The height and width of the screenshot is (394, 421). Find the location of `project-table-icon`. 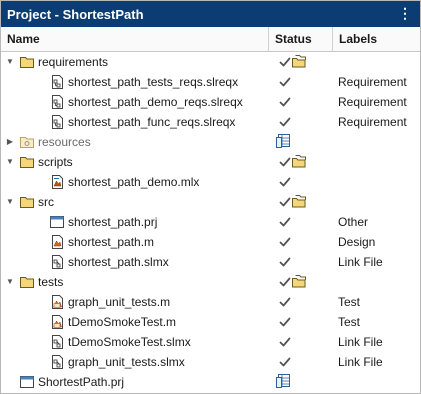

project-table-icon is located at coordinates (283, 383).